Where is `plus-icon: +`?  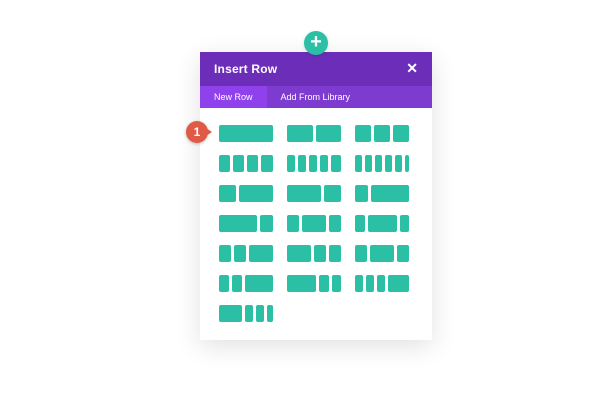 plus-icon: + is located at coordinates (316, 42).